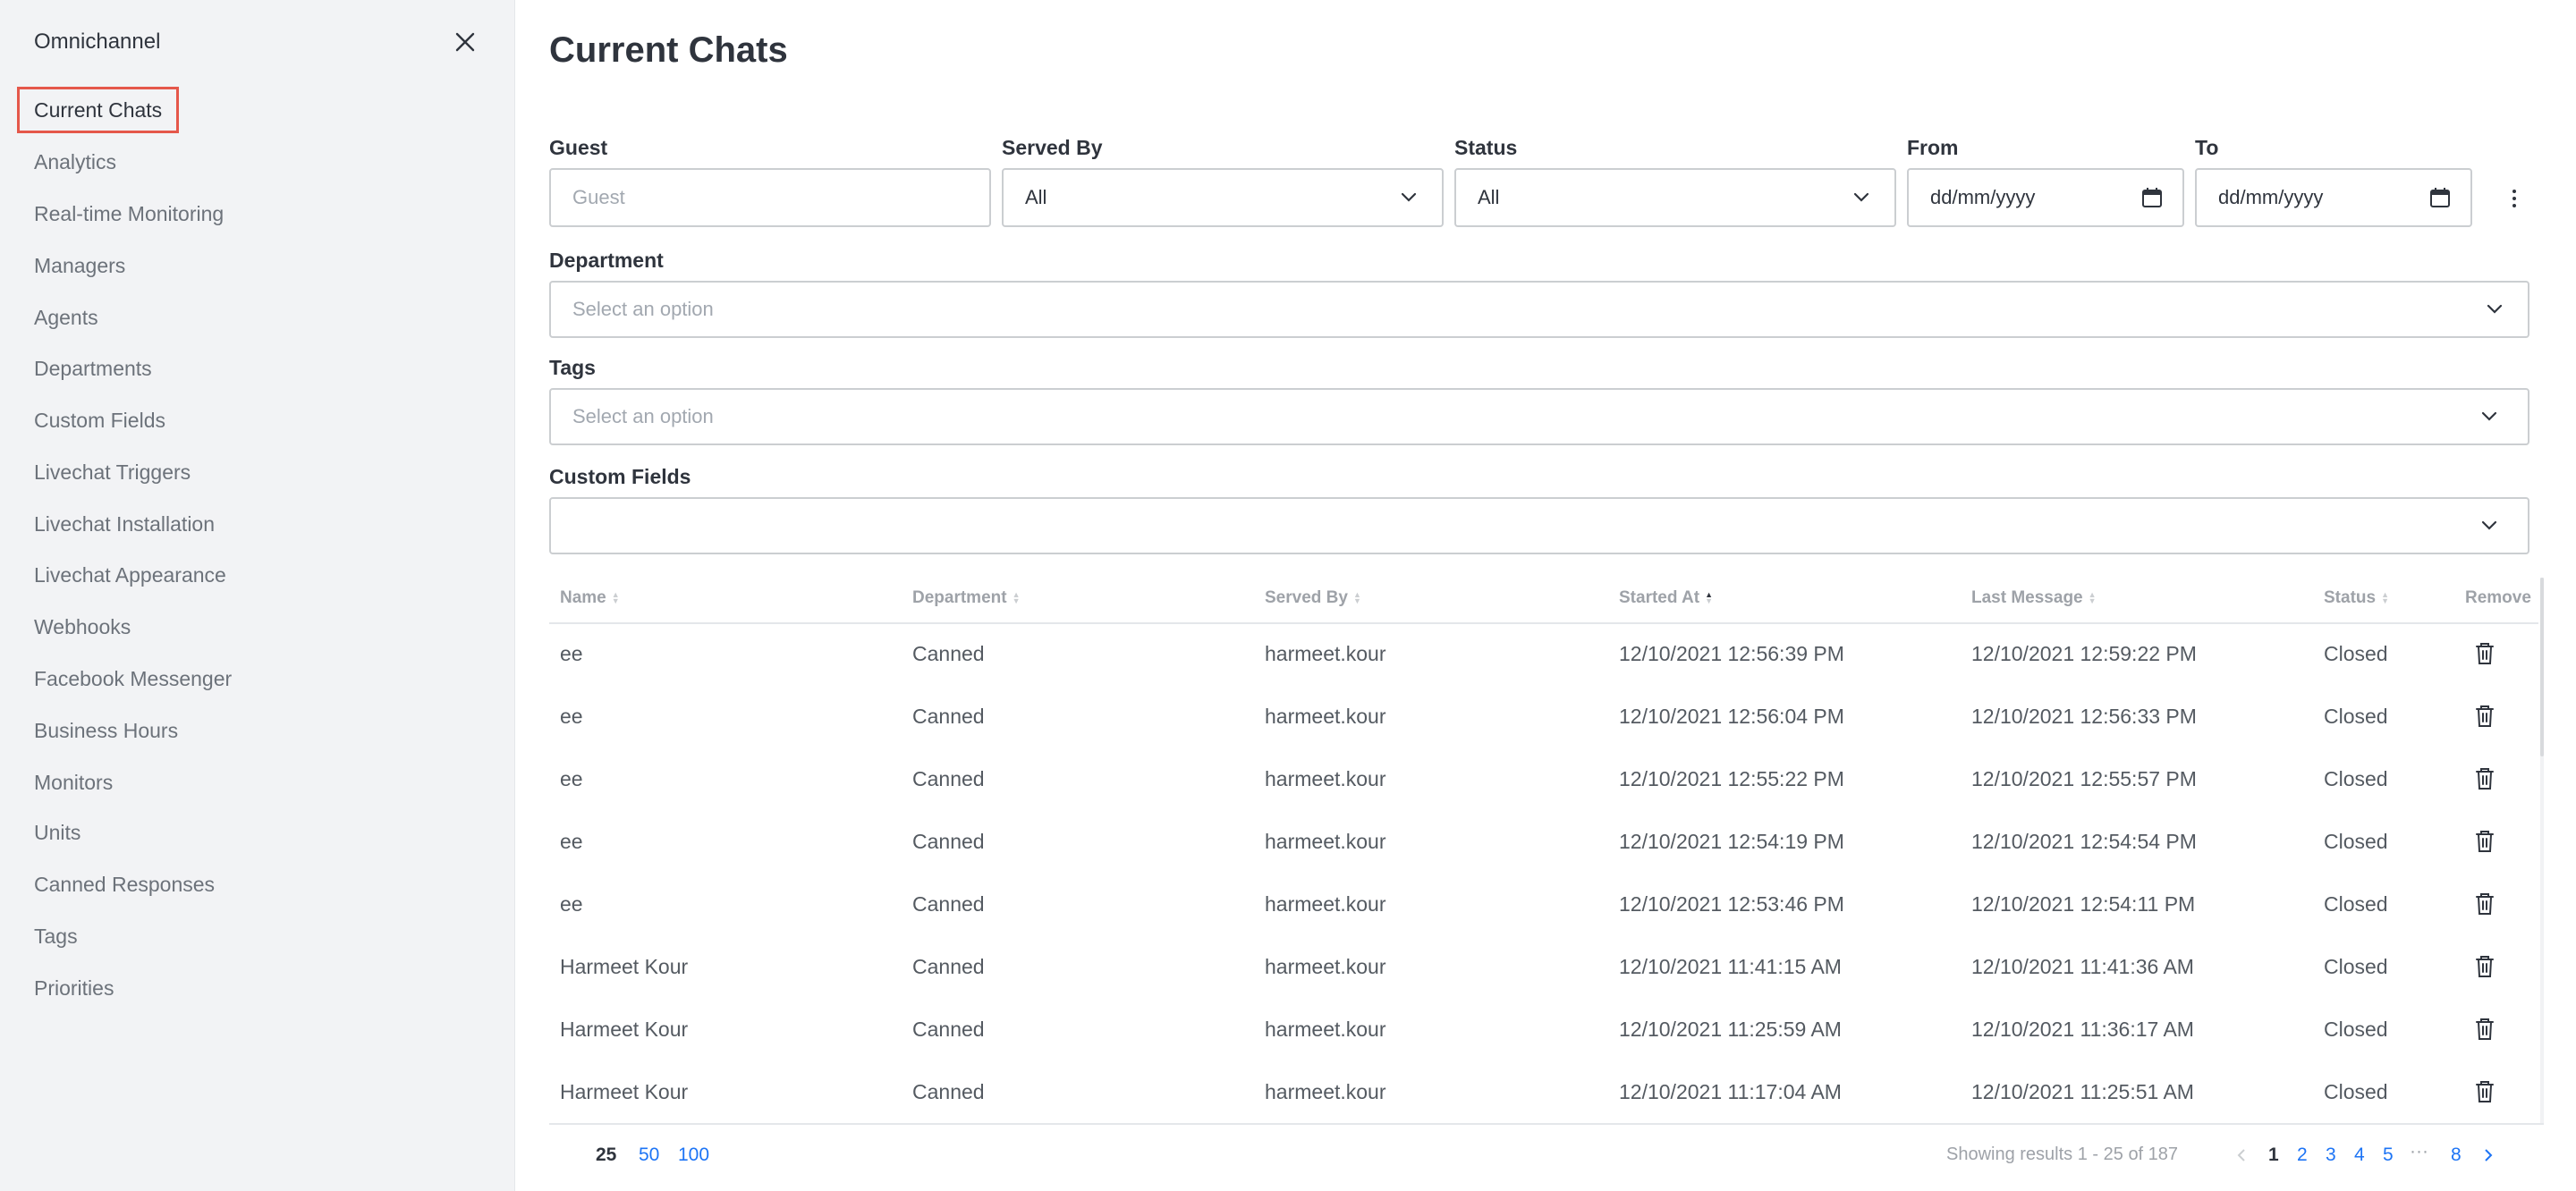 This screenshot has width=2576, height=1191. What do you see at coordinates (571, 904) in the screenshot?
I see `cell-name: ee` at bounding box center [571, 904].